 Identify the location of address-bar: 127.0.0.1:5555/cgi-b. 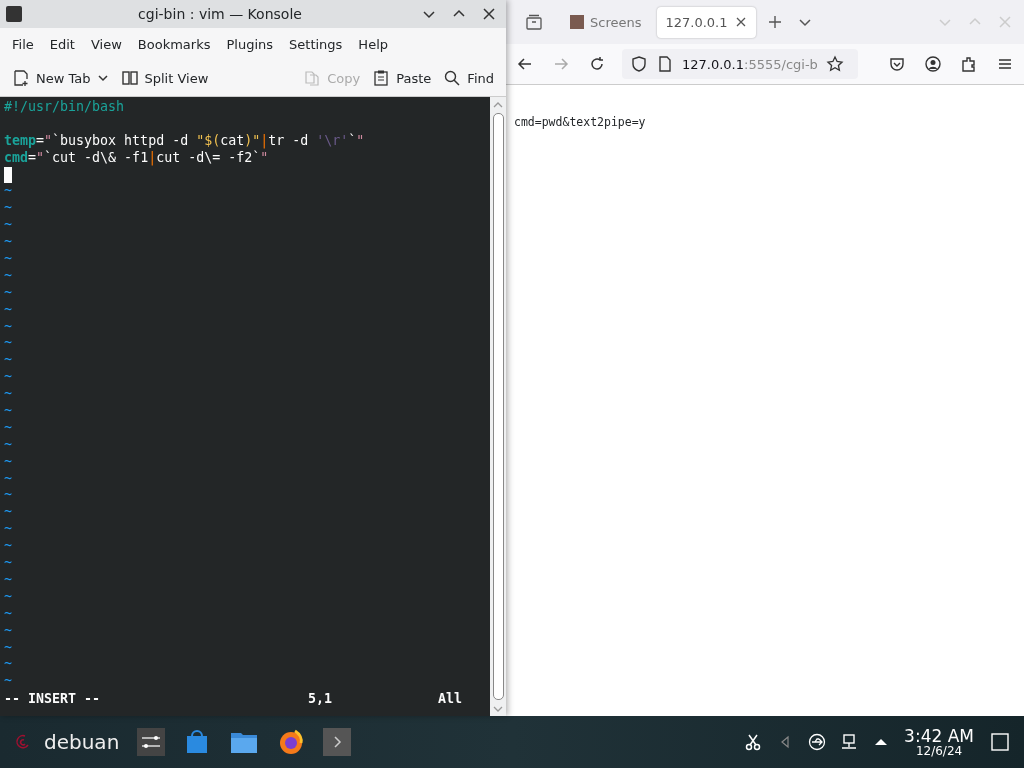
(740, 64).